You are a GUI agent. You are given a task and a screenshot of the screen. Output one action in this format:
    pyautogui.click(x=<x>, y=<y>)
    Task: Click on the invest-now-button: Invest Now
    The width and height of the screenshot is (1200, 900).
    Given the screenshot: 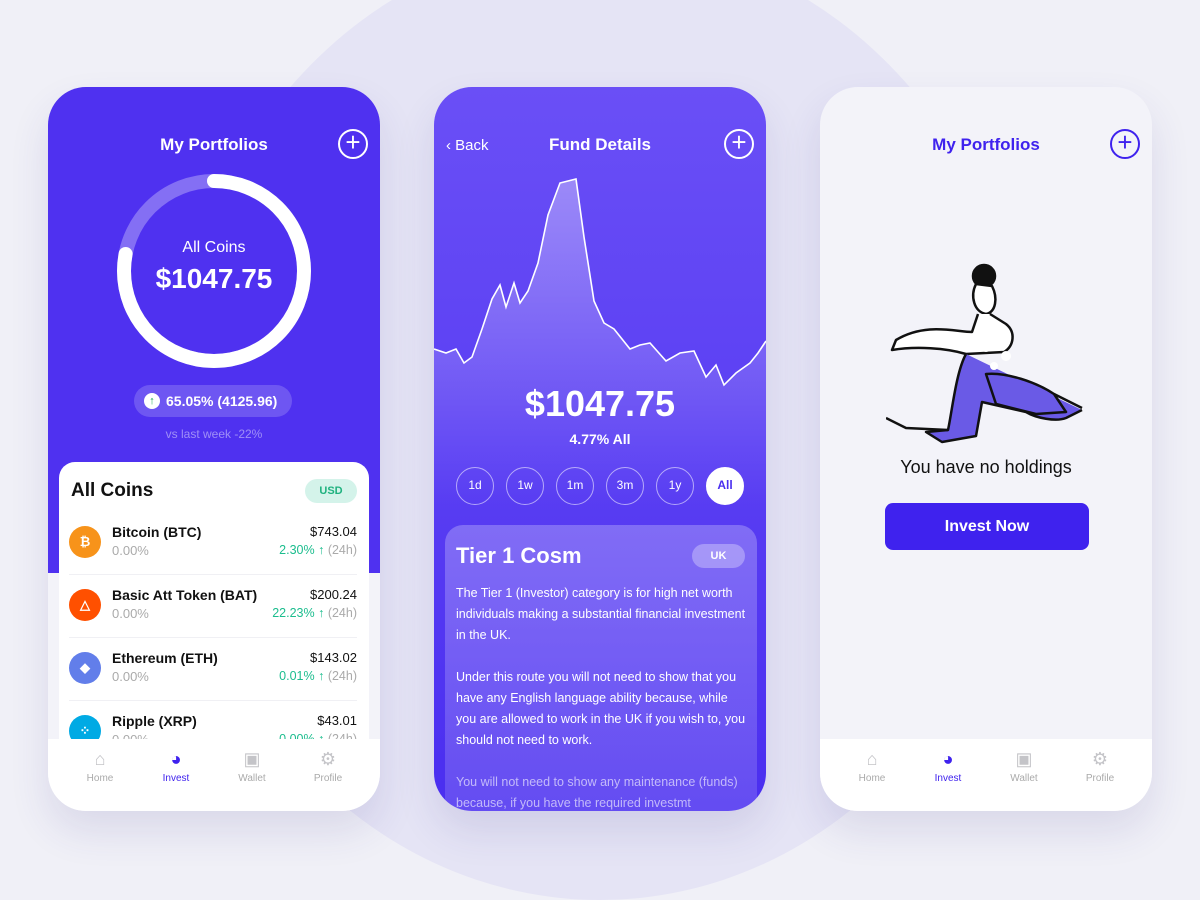 What is the action you would take?
    pyautogui.click(x=987, y=526)
    